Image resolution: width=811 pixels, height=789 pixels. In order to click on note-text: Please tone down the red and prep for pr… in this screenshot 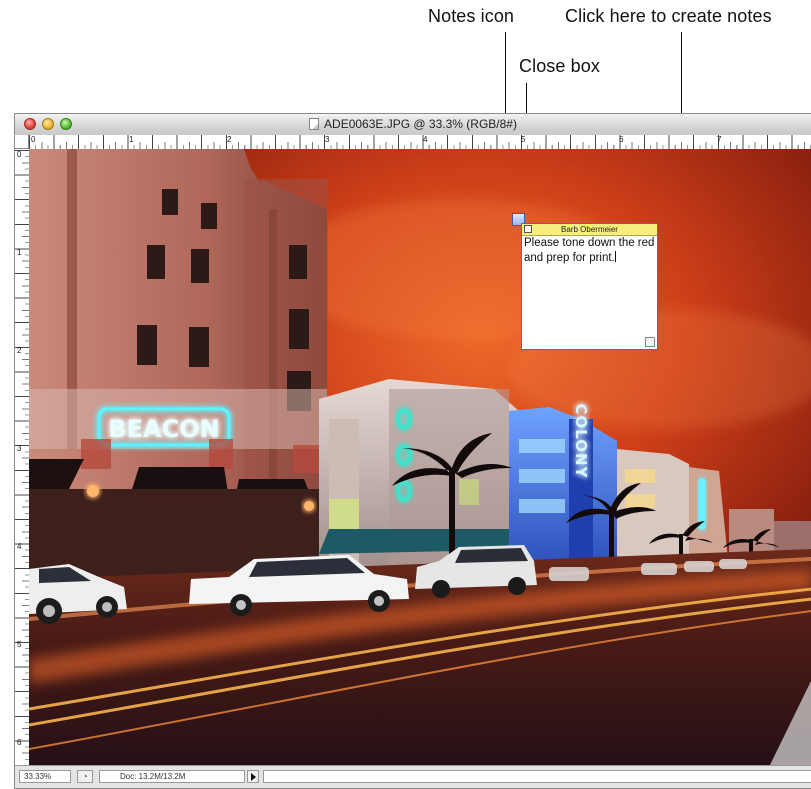, I will do `click(589, 250)`.